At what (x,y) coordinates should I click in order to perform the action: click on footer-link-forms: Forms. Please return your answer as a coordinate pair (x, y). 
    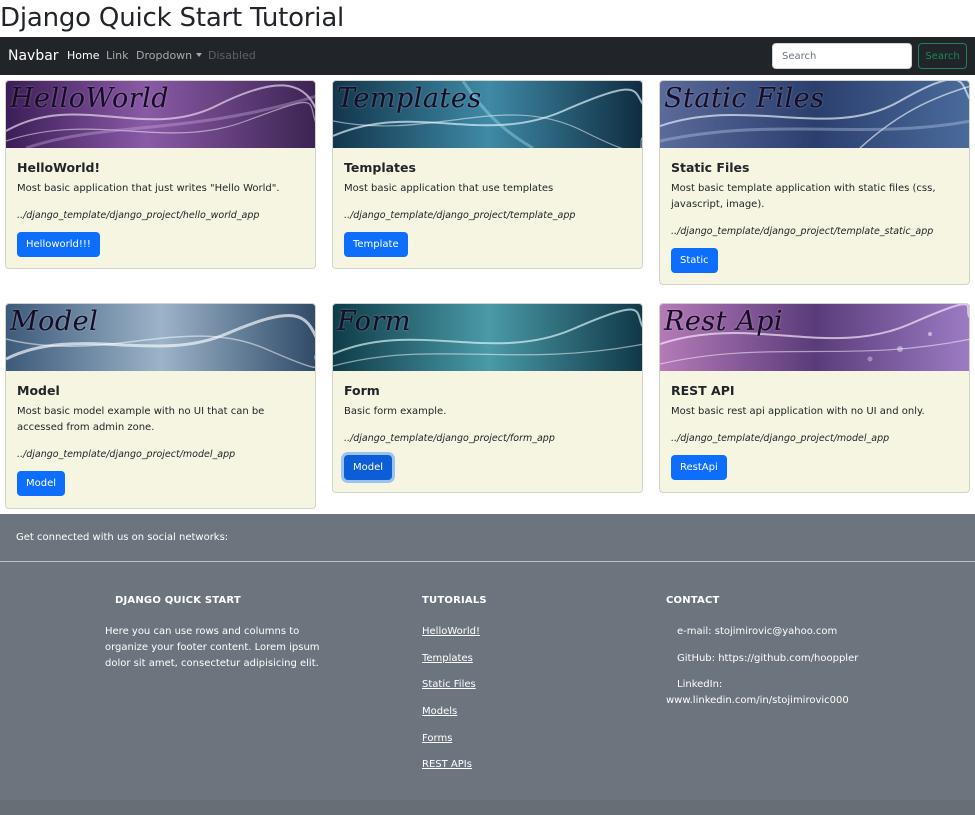
    Looking at the image, I should click on (437, 738).